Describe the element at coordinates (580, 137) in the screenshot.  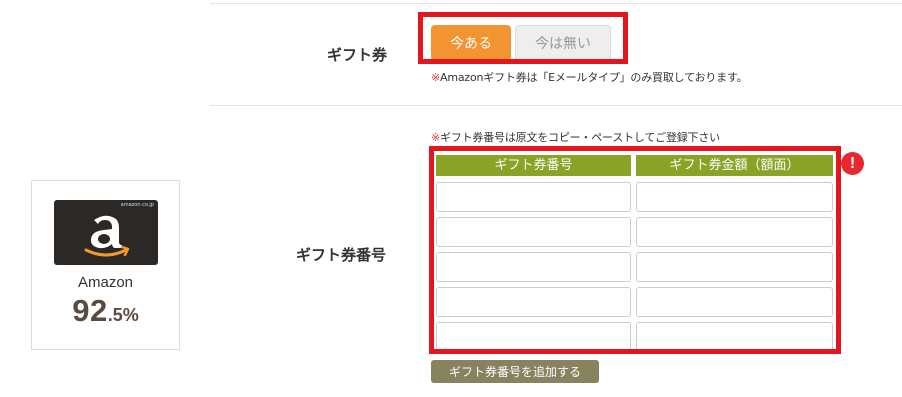
I see `note-text: ギフト券番号は原文をコピー・ペーストしてご登録下さい` at that location.